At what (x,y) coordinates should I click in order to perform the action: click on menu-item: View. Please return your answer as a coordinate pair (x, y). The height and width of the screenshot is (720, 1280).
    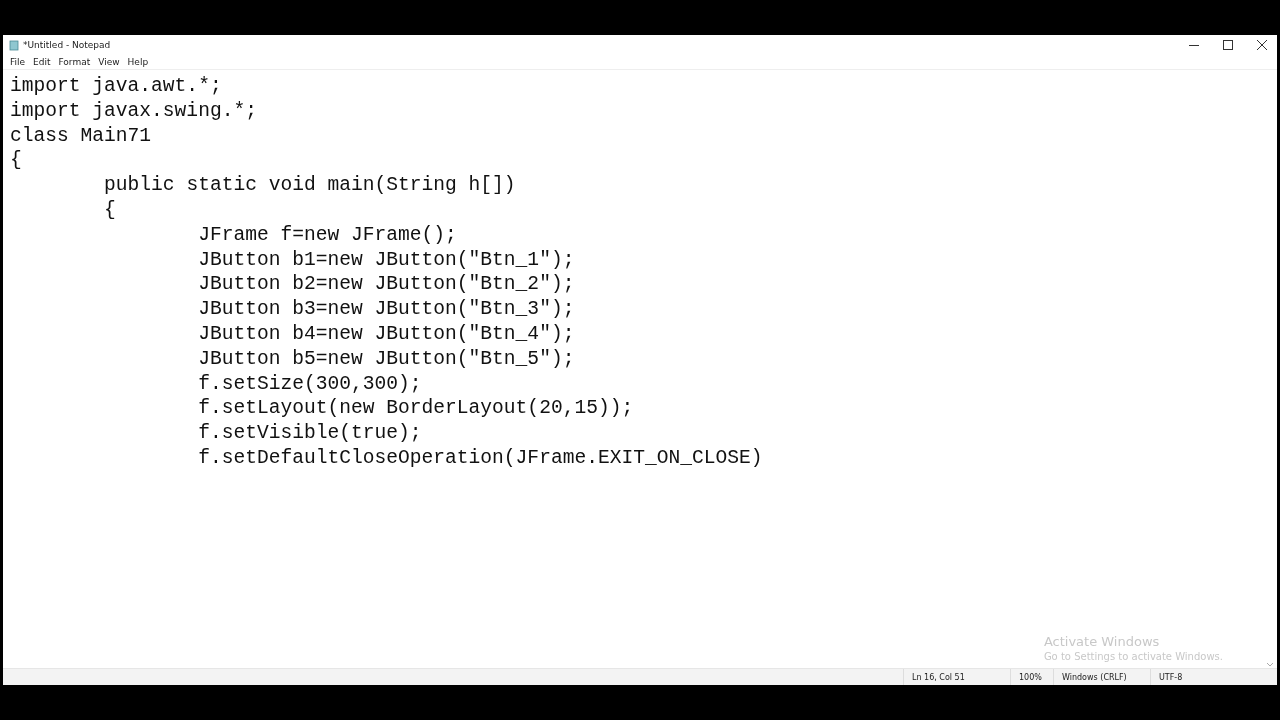
    Looking at the image, I should click on (109, 62).